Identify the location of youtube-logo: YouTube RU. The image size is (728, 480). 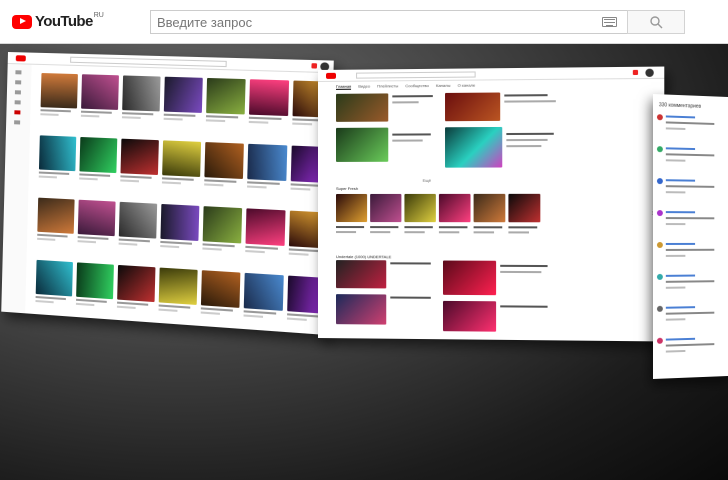
(58, 21).